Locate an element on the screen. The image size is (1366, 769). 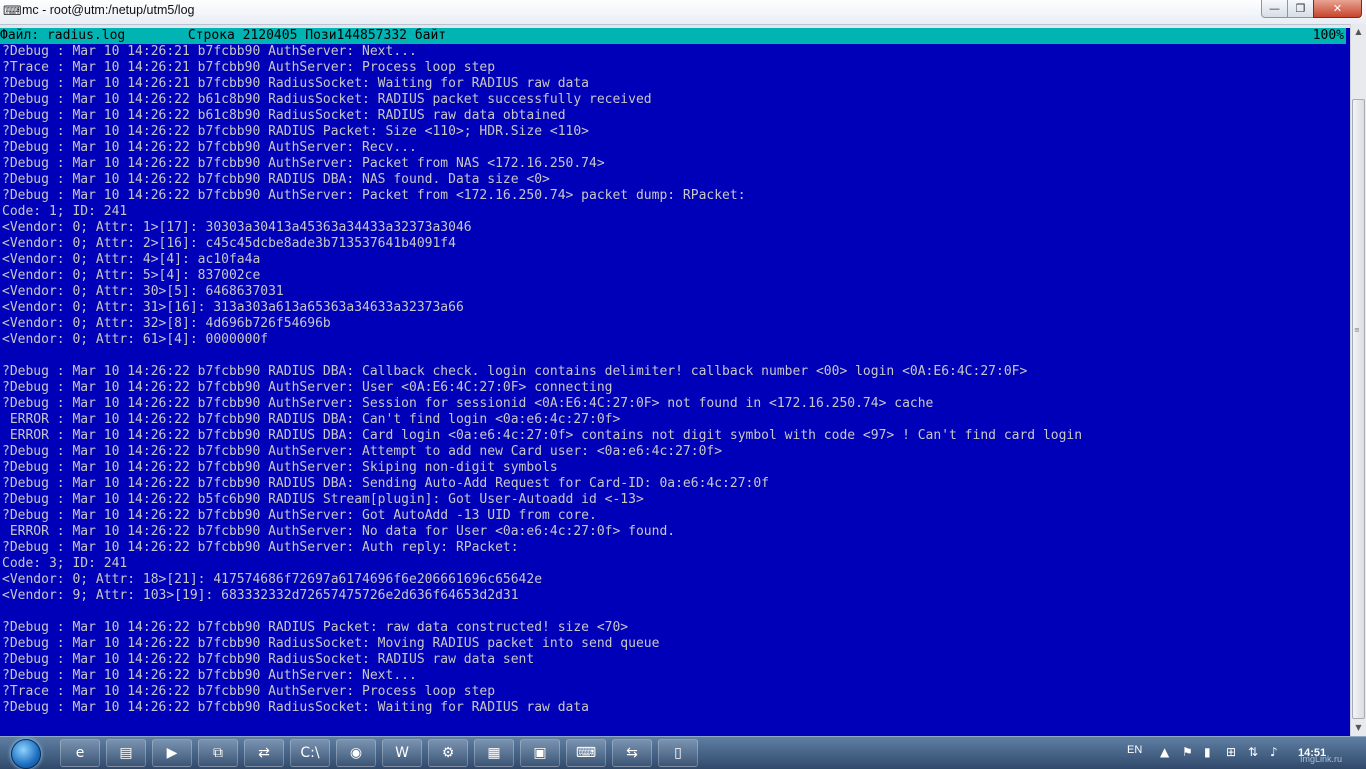
vertical-scrollbar: ▲ ≡ ▼ is located at coordinates (1358, 380).